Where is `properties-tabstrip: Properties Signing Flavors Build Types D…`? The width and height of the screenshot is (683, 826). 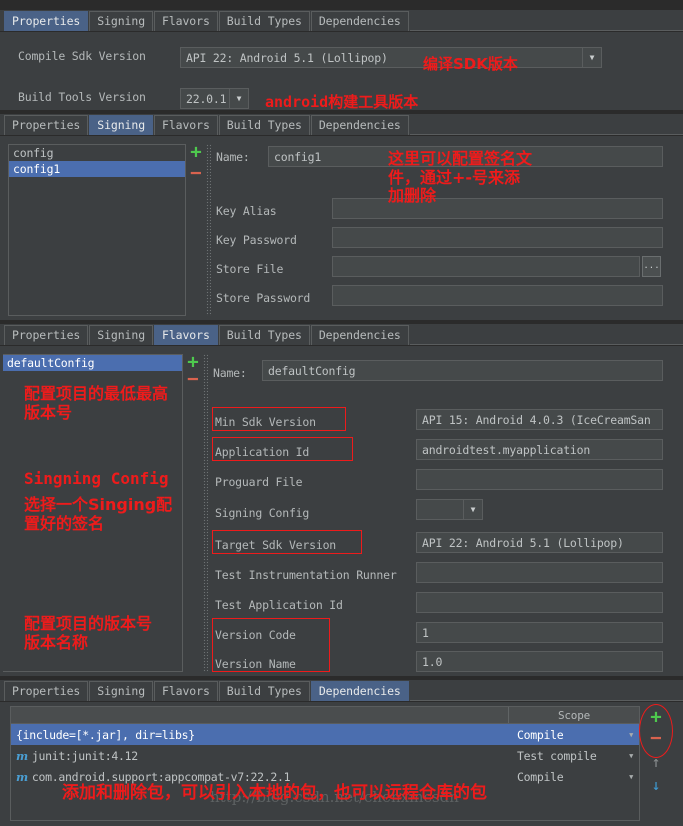 properties-tabstrip: Properties Signing Flavors Build Types D… is located at coordinates (341, 21).